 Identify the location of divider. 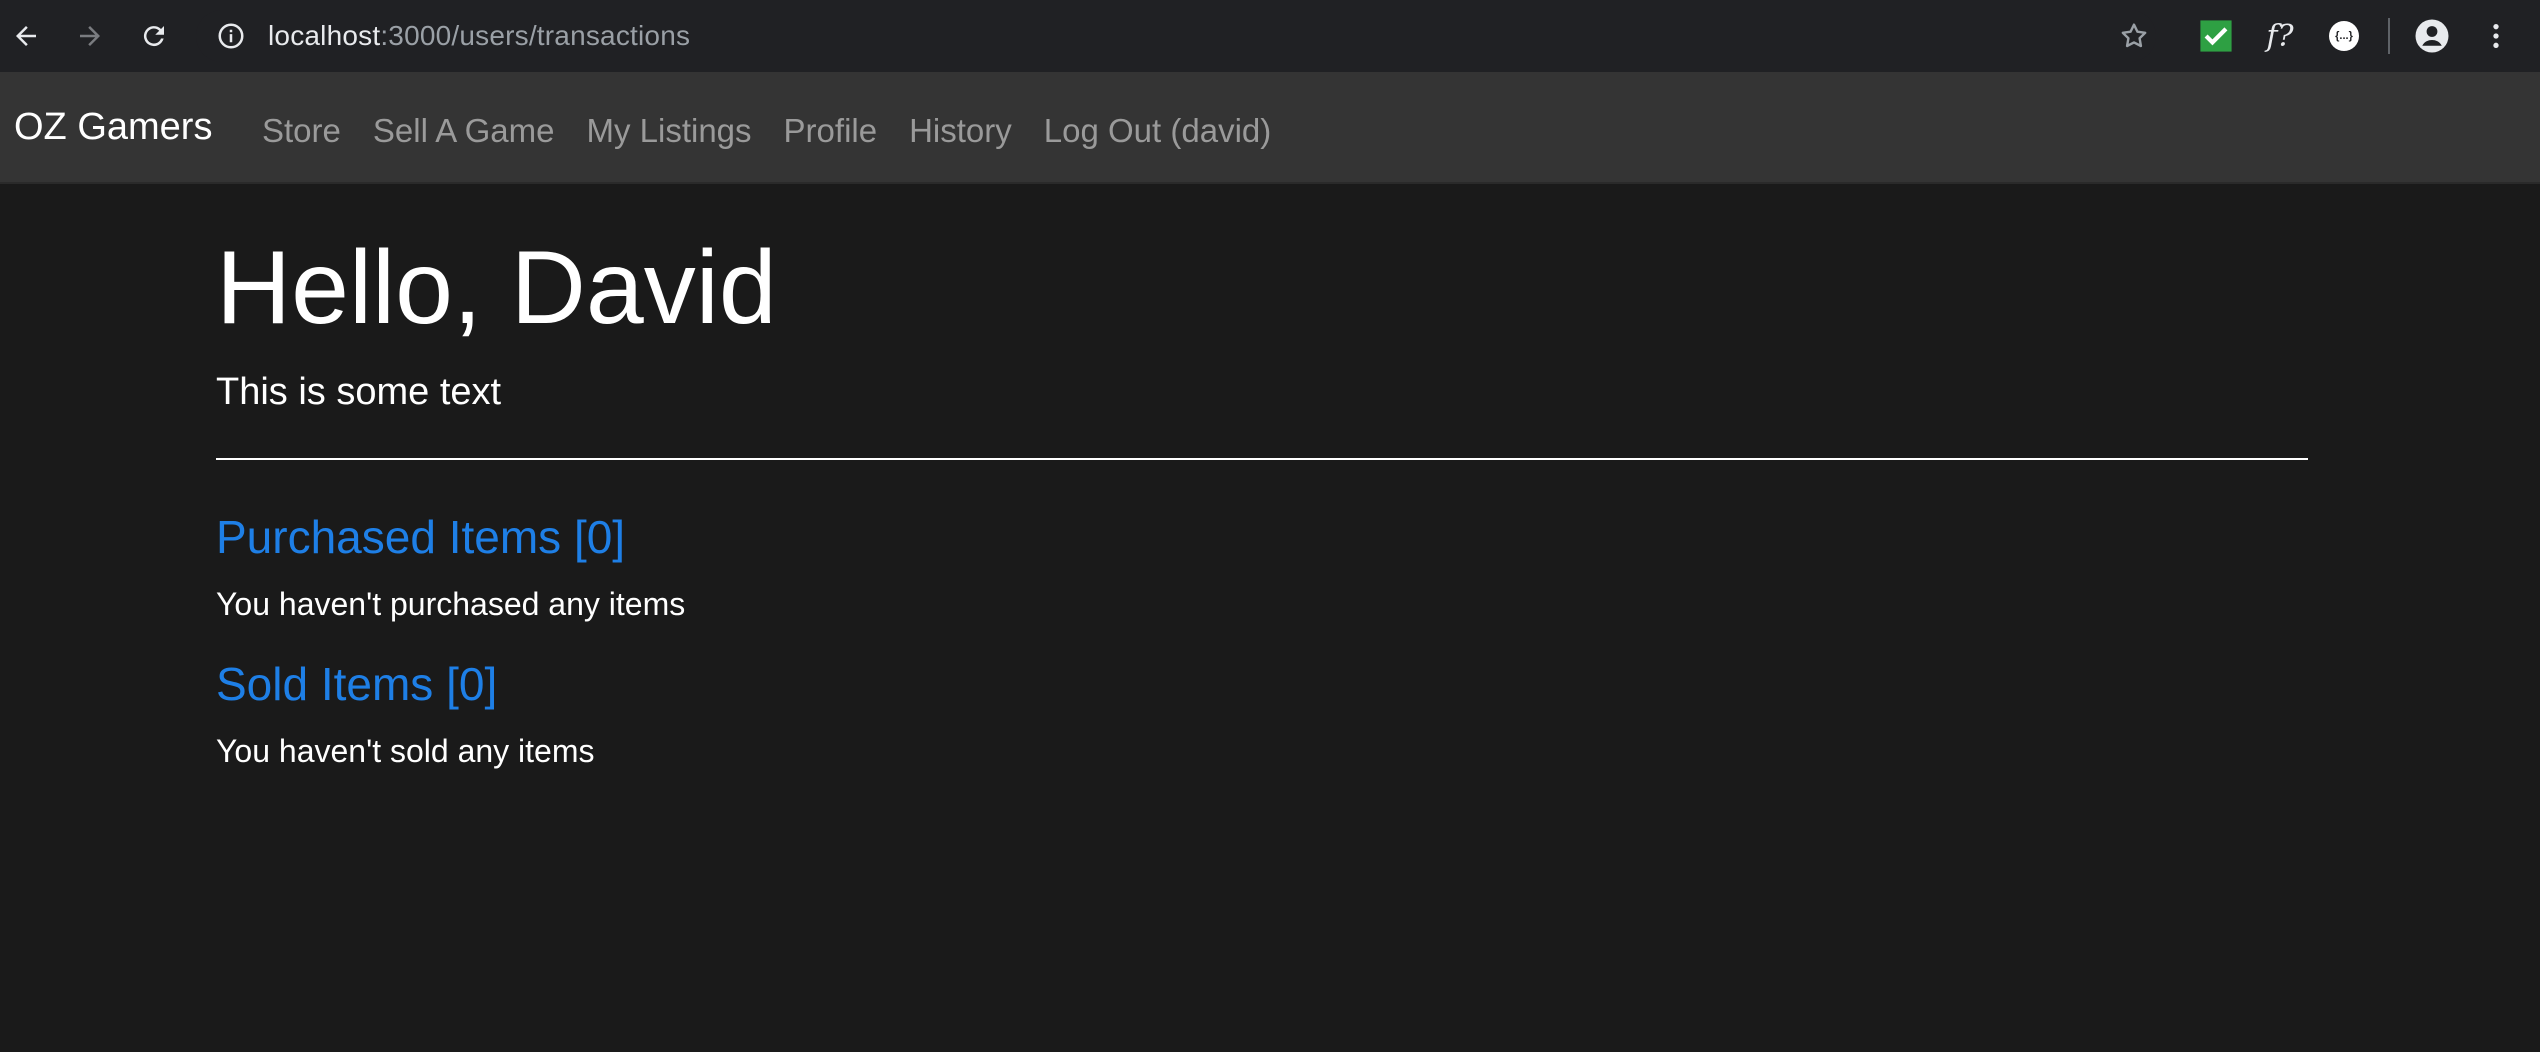
(1262, 459).